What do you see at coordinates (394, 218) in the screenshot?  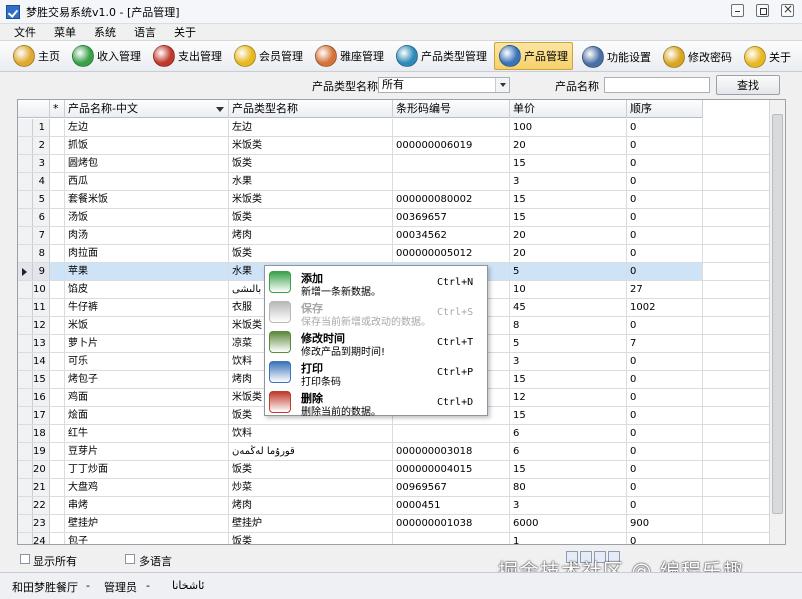 I see `table-row: 6 汤饭 饭类 00369657 15 0` at bounding box center [394, 218].